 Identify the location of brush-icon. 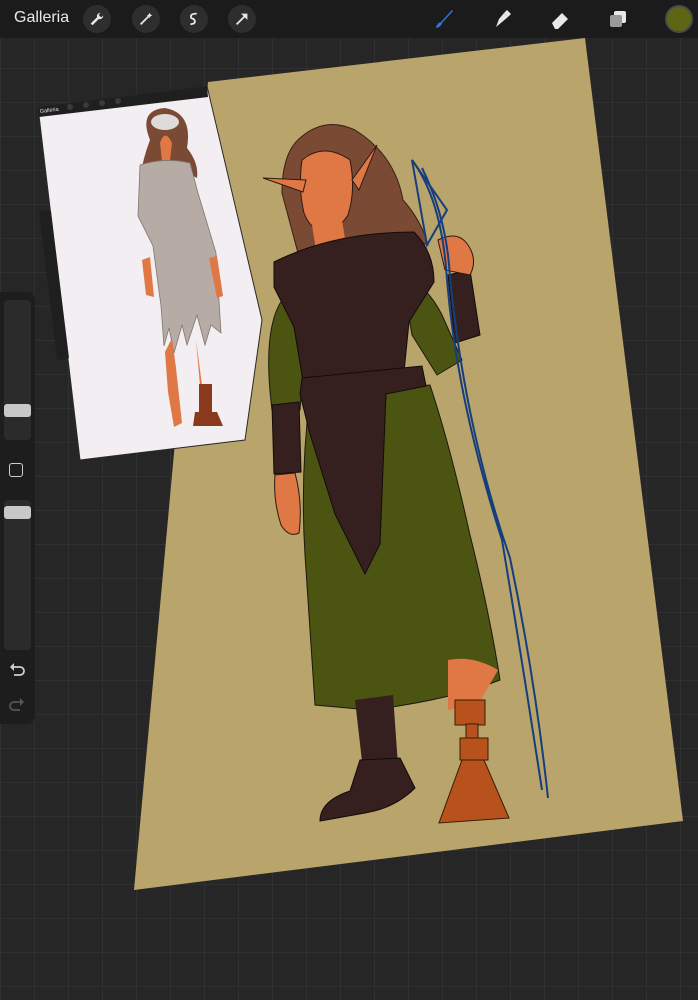
(444, 19).